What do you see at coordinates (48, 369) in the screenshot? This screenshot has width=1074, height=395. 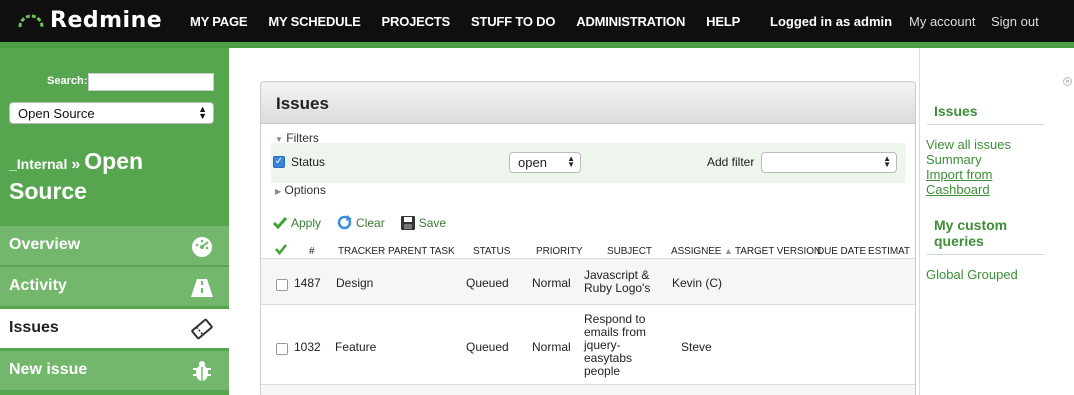 I see `nav-new-issue-label: New issue` at bounding box center [48, 369].